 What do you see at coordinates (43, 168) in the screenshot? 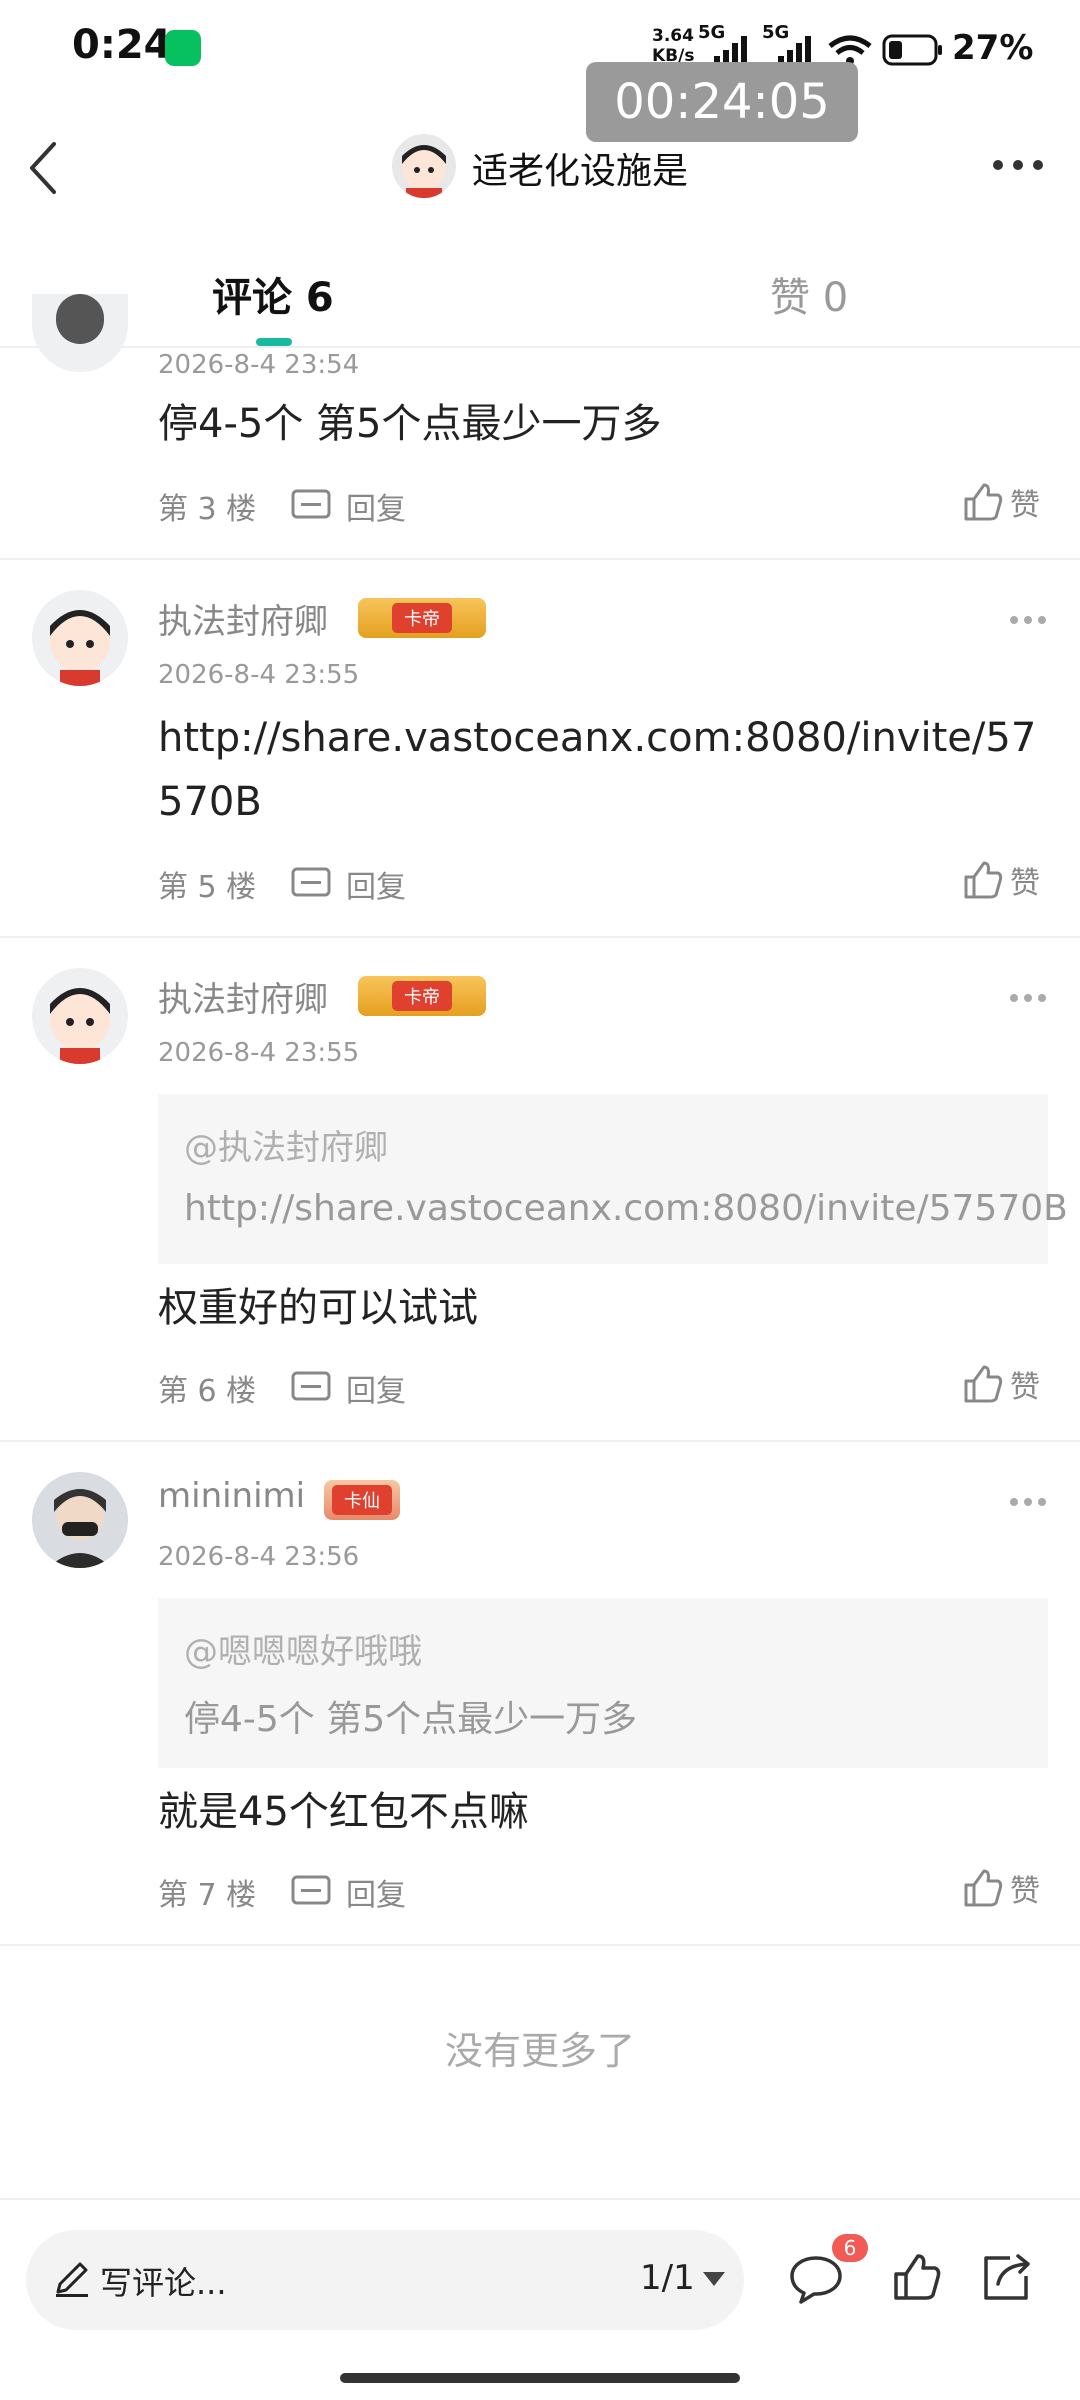
I see `chevron-left-icon` at bounding box center [43, 168].